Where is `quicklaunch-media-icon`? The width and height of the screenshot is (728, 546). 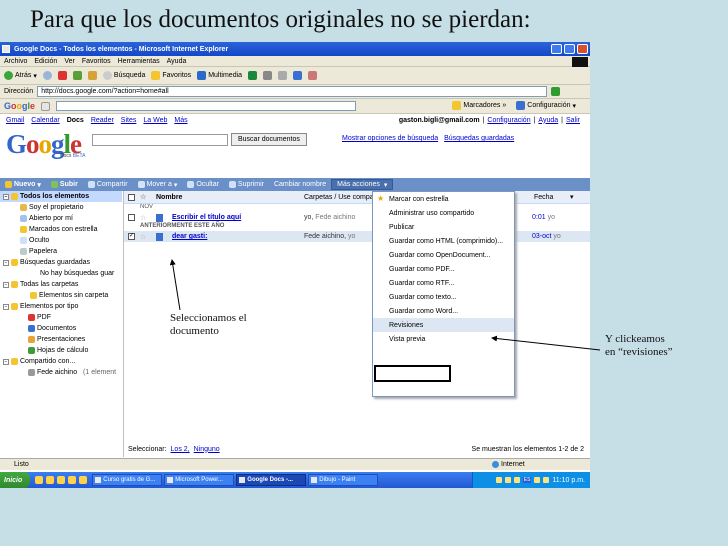 quicklaunch-media-icon is located at coordinates (61, 480).